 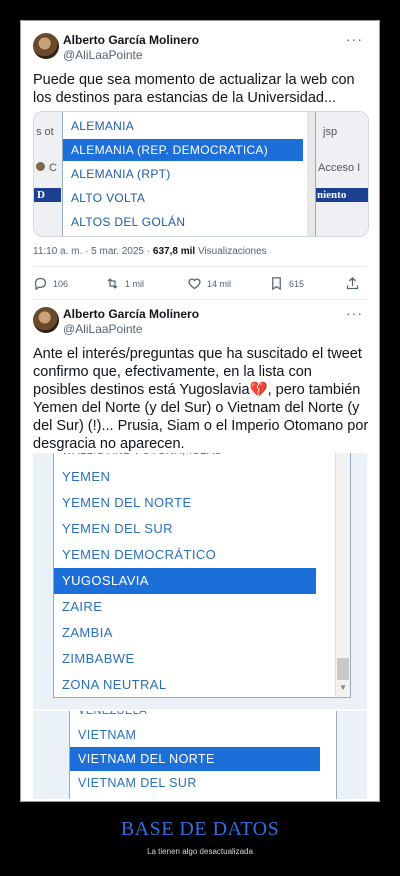 What do you see at coordinates (195, 759) in the screenshot?
I see `list-item-selected: VIETNAM DEL NORTE` at bounding box center [195, 759].